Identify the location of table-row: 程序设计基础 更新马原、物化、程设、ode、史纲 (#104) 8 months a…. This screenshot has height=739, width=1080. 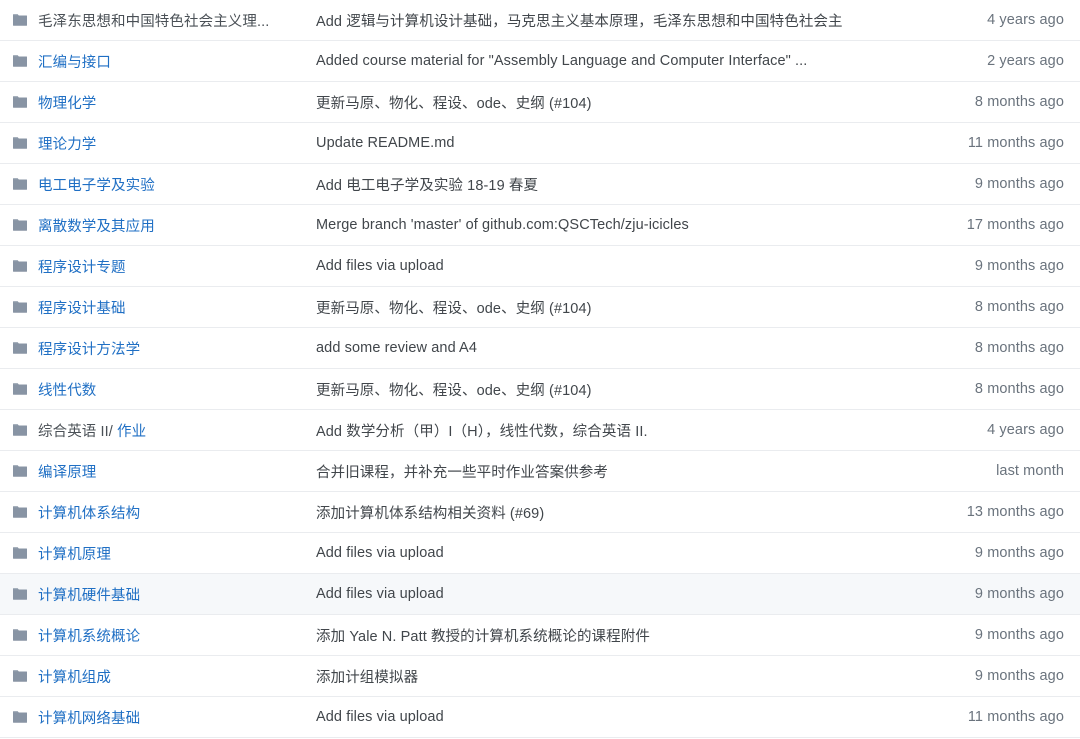
(540, 307).